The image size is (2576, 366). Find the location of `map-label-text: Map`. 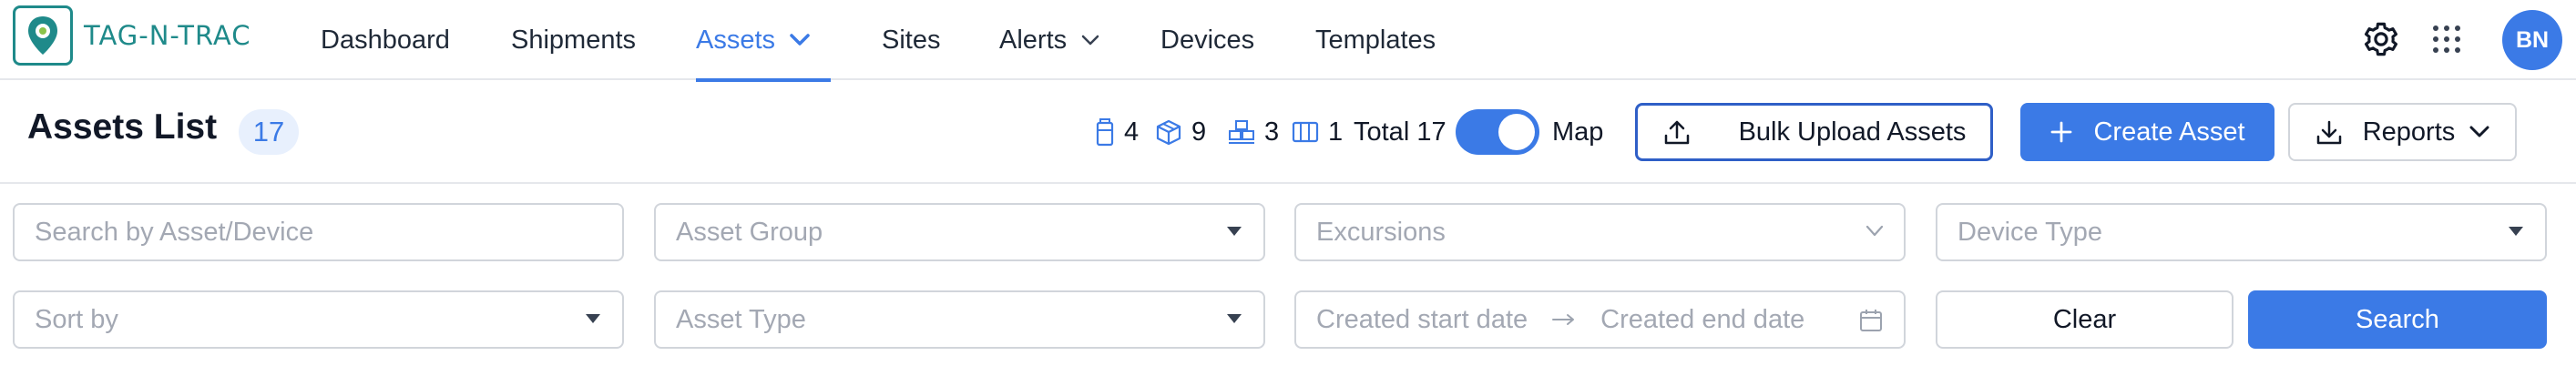

map-label-text: Map is located at coordinates (1578, 132).